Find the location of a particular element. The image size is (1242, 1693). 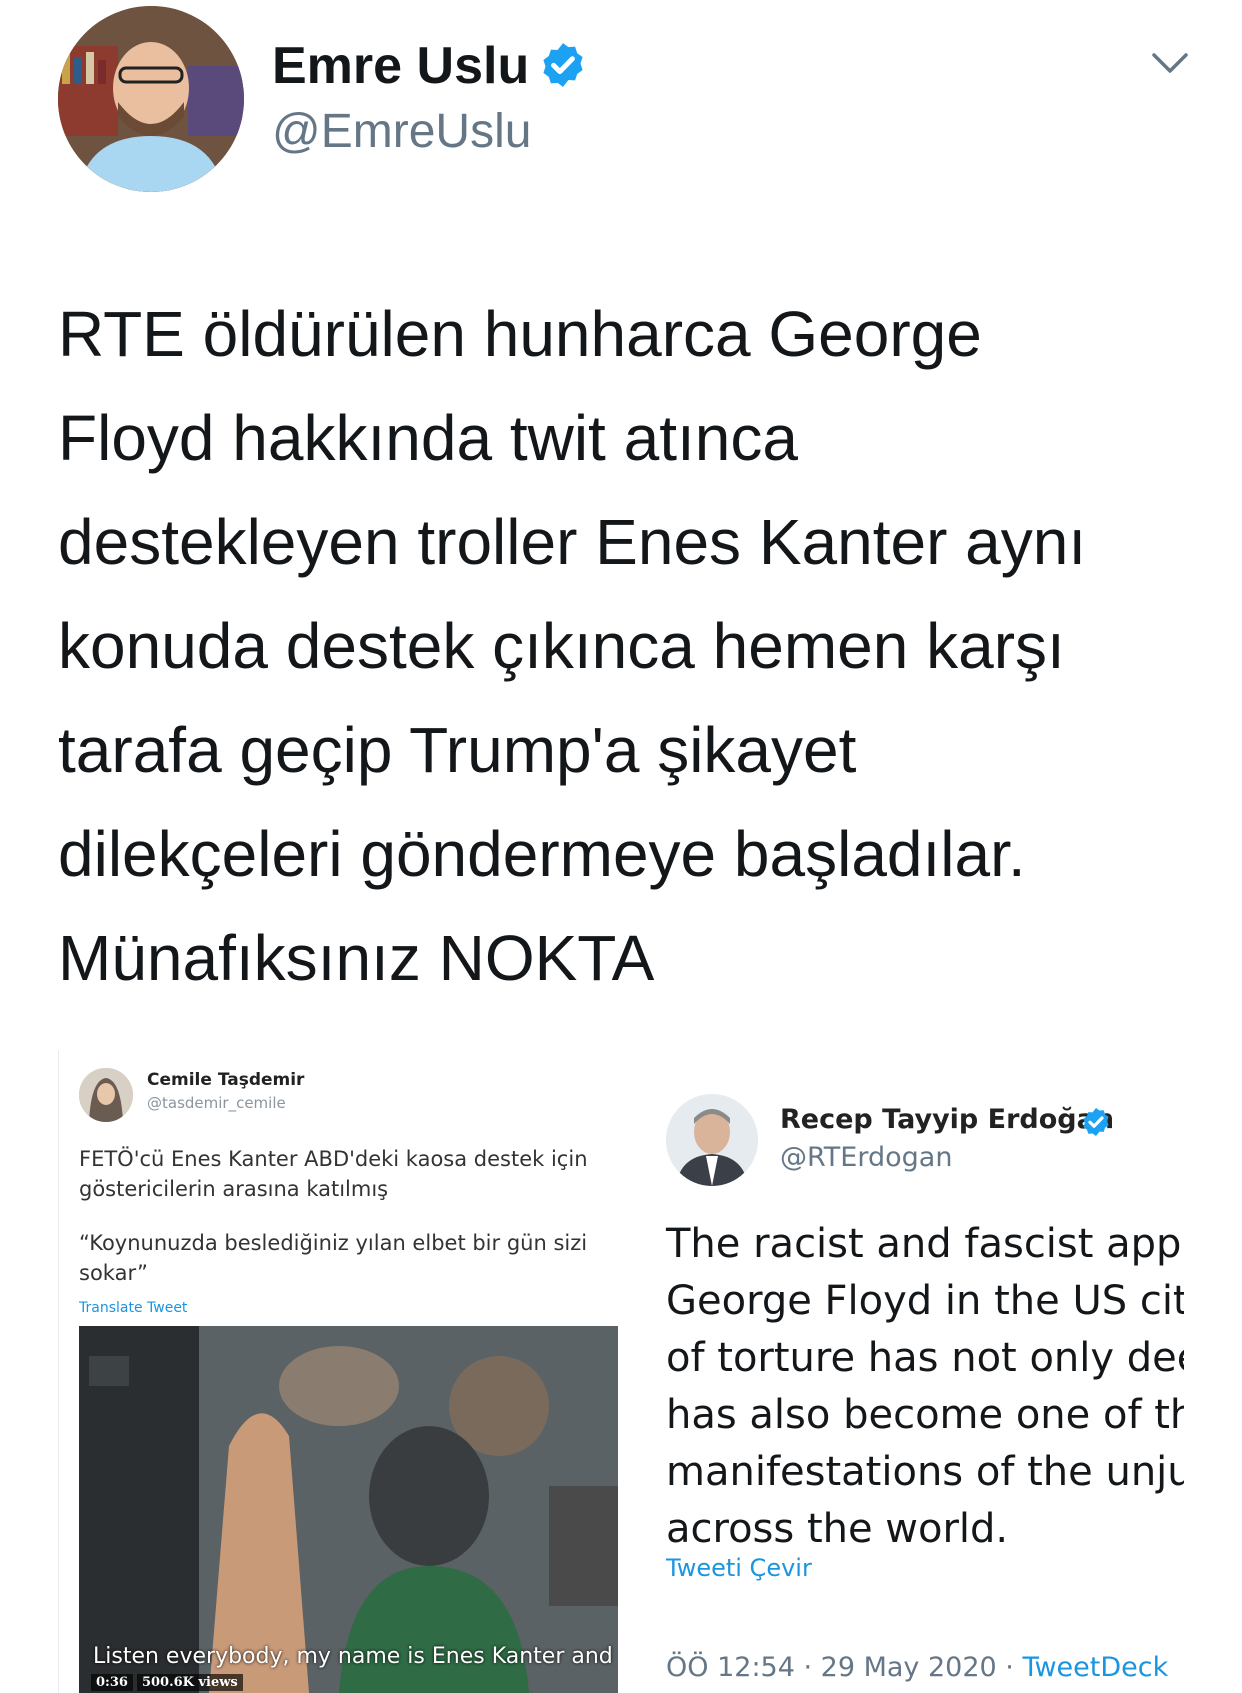

embedded-author-handle: @tasdemir_cemile is located at coordinates (216, 1103).